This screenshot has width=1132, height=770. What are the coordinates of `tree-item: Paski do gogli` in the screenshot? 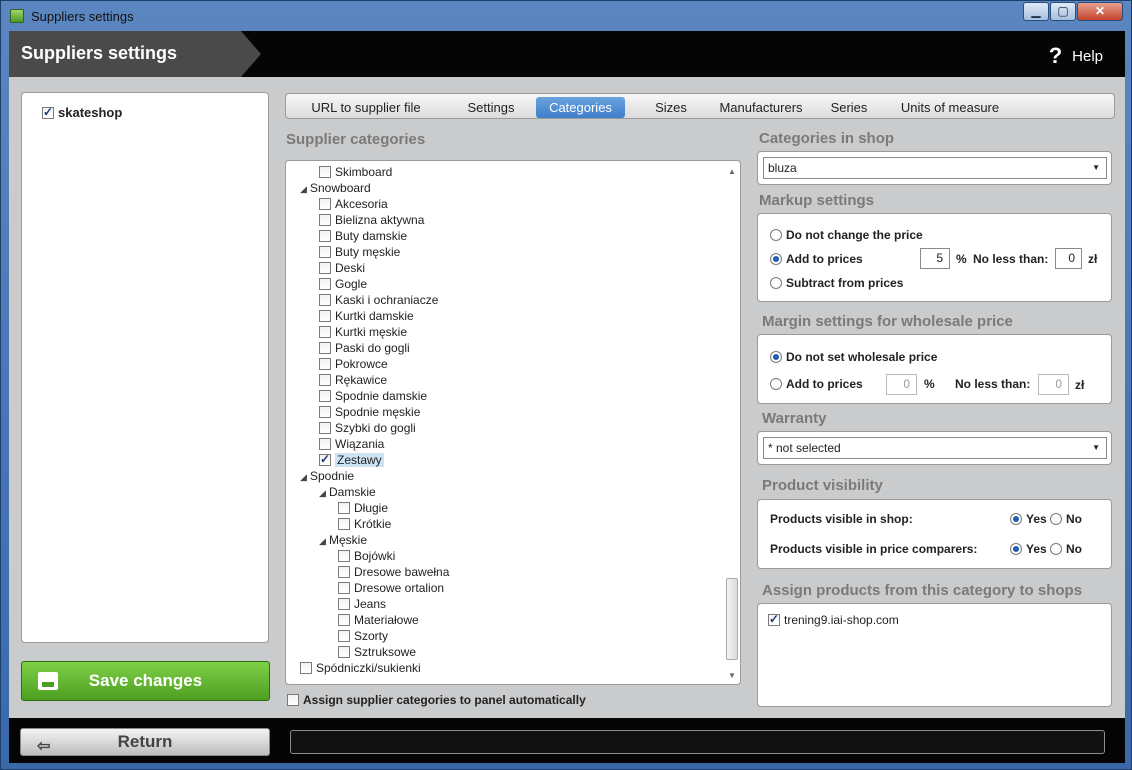 It's located at (364, 348).